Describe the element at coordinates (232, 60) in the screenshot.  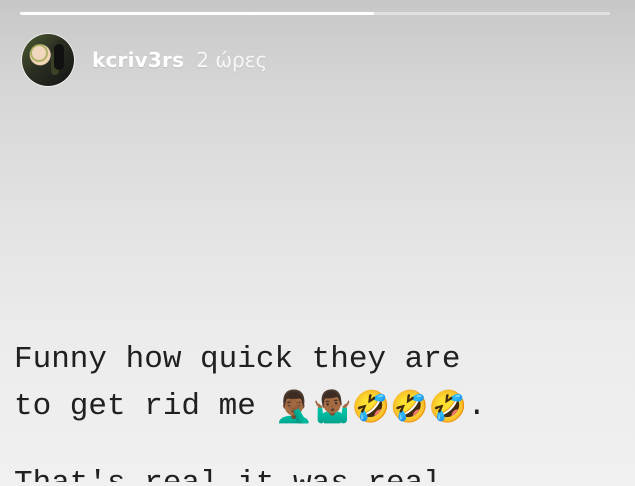
I see `timestamp: 2 ώρες` at that location.